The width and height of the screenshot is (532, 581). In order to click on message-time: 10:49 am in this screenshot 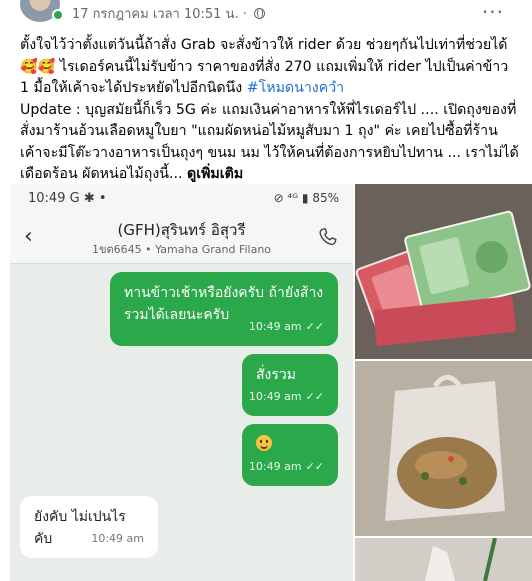, I will do `click(117, 538)`.